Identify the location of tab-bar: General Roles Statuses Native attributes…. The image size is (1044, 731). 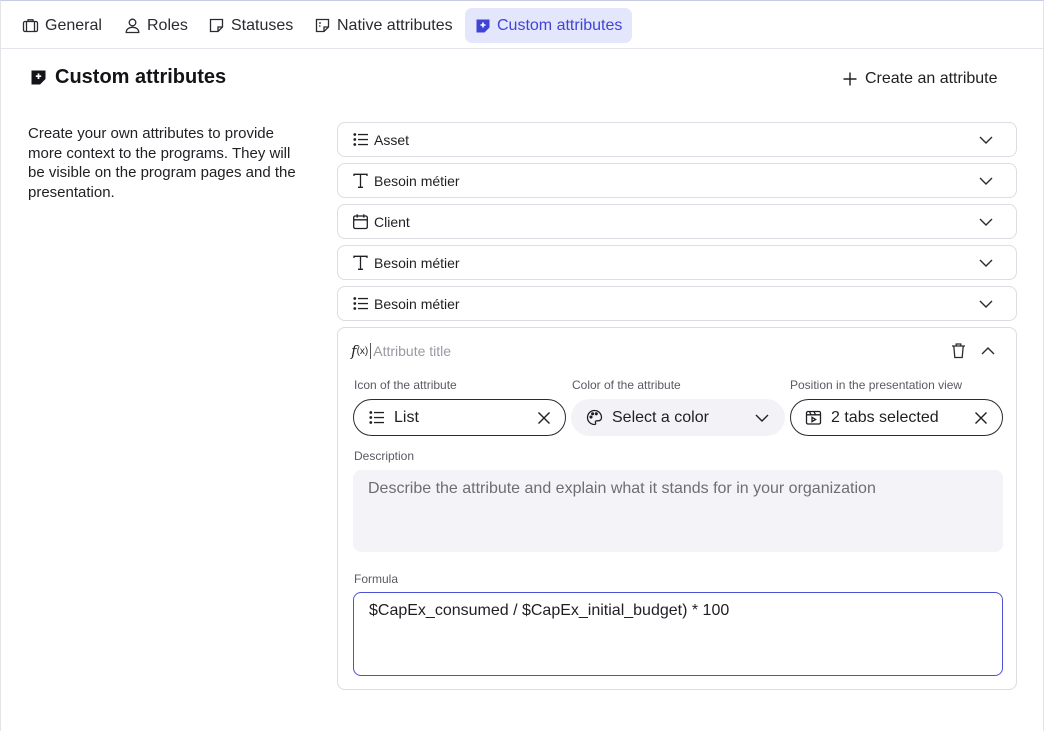
(522, 24).